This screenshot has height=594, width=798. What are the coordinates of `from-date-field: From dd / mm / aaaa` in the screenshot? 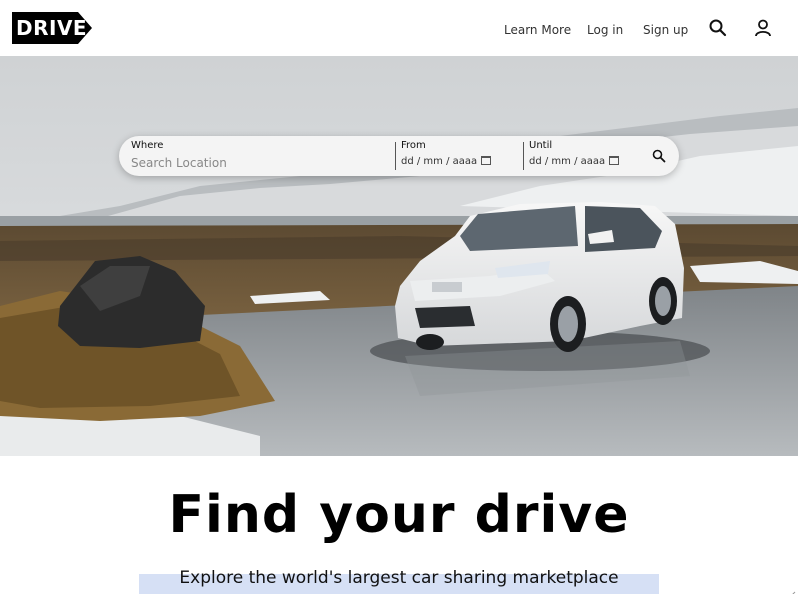 It's located at (461, 156).